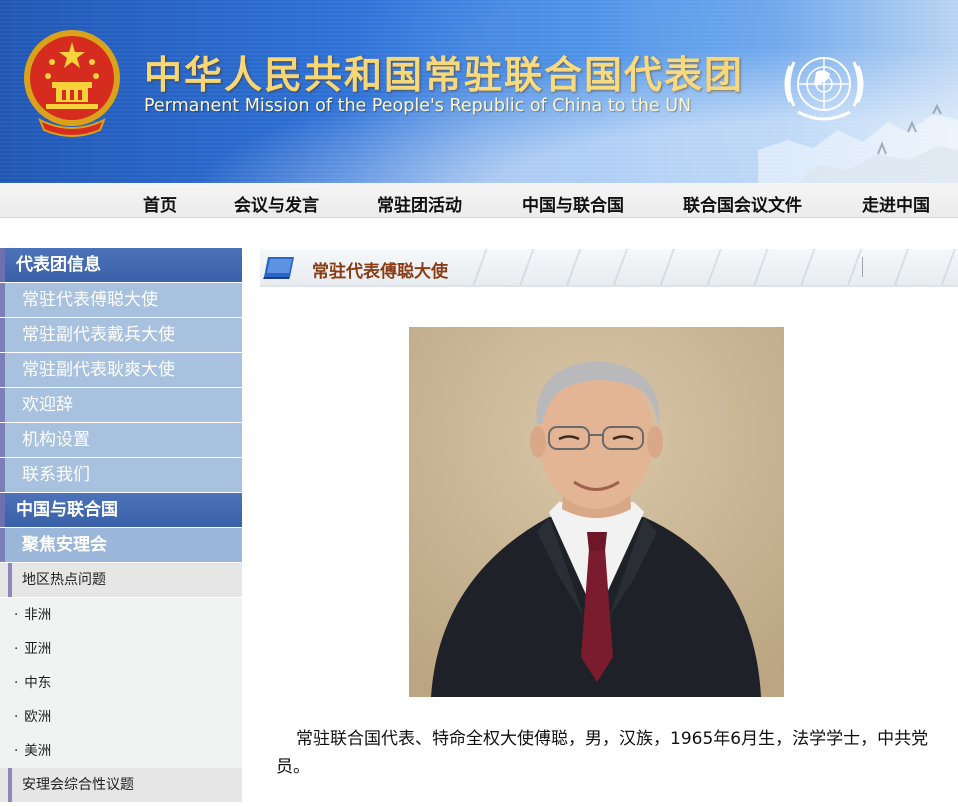  I want to click on section-title: 常驻代表傅聪大使, so click(380, 272).